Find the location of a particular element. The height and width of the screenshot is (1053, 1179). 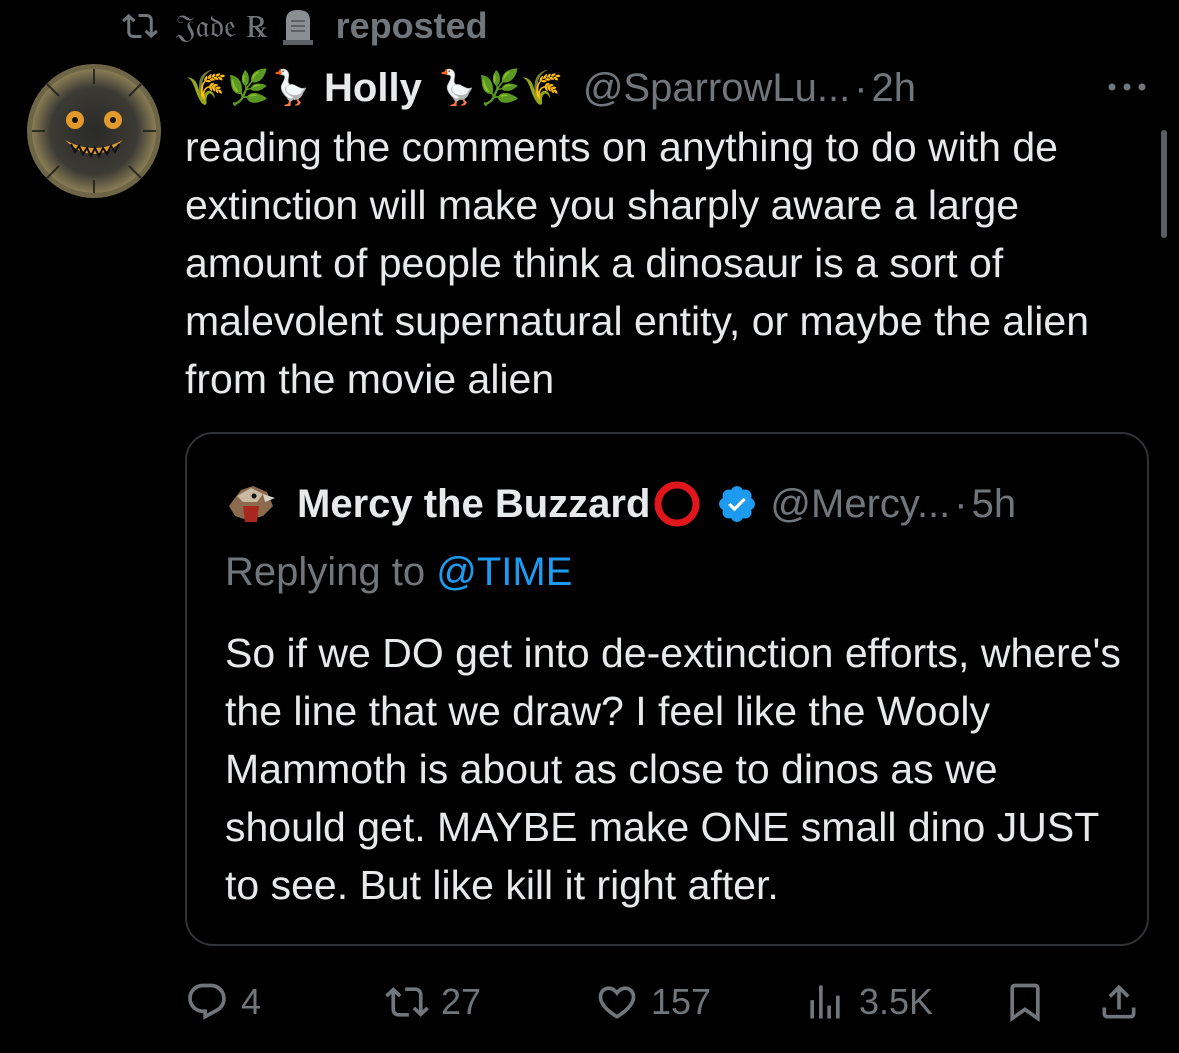

repost-context: 𝔍𝔞𝔡𝔢 ℞ reposted is located at coordinates (303, 26).